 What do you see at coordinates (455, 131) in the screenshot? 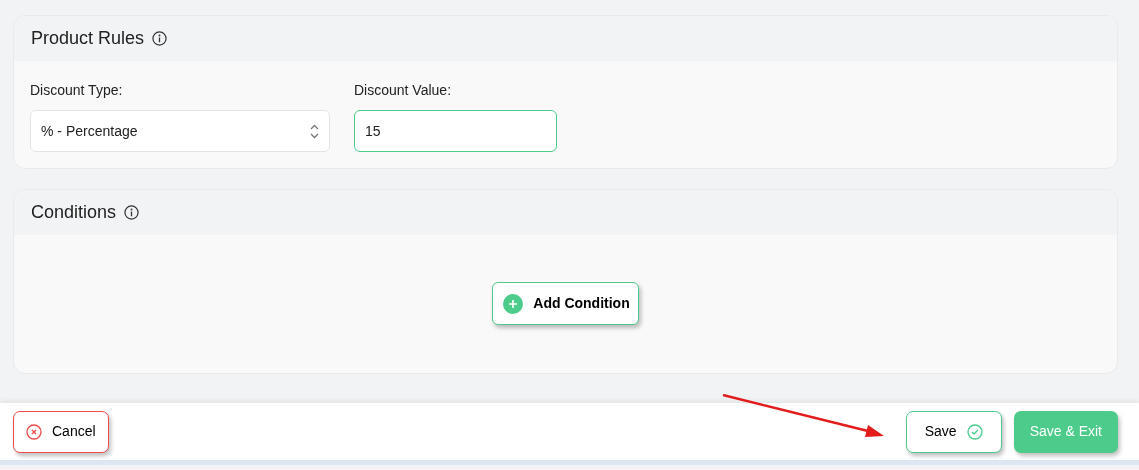
I see `discount-value-field: 15` at bounding box center [455, 131].